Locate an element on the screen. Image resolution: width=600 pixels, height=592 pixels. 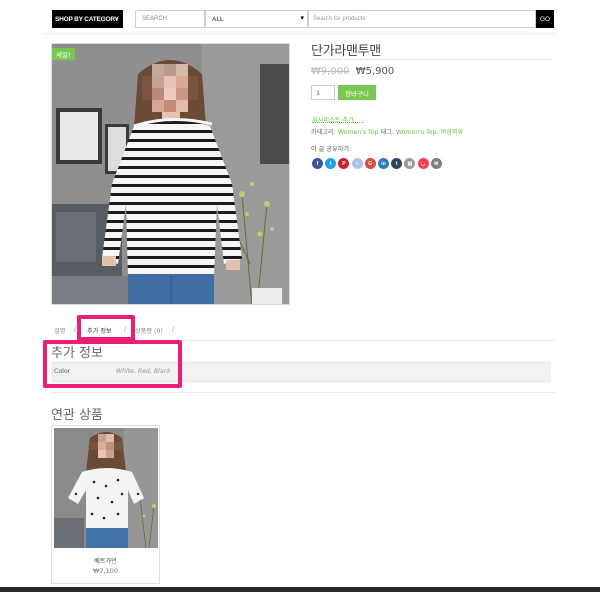
pinterest-icon: P is located at coordinates (344, 163).